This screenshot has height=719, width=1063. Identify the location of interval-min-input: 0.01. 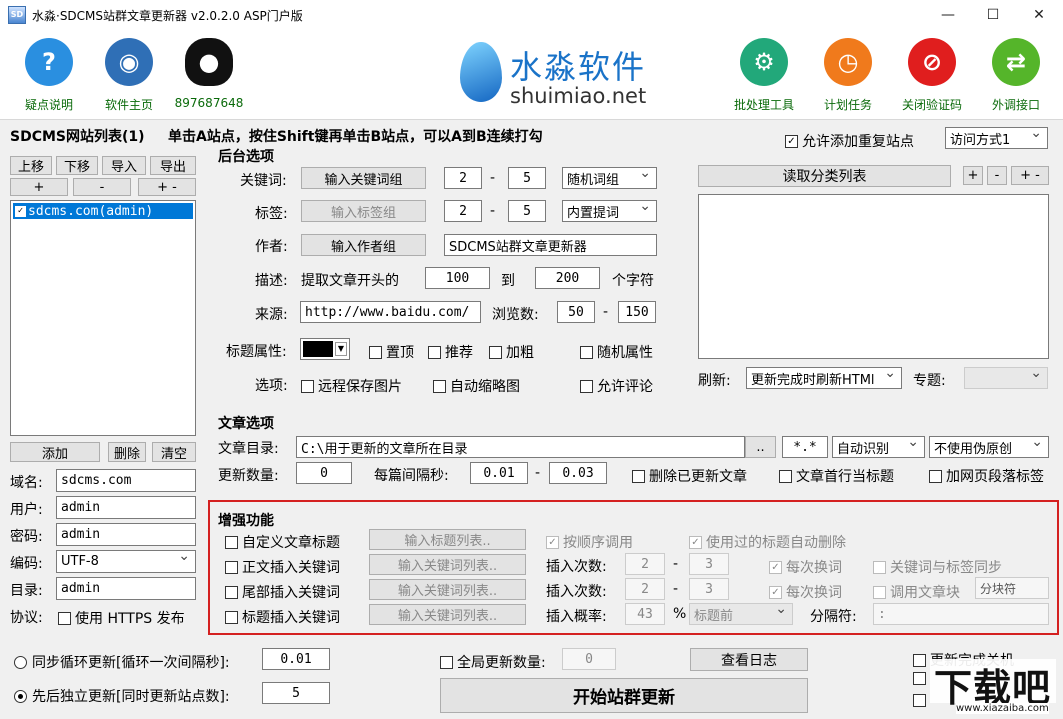
(499, 473).